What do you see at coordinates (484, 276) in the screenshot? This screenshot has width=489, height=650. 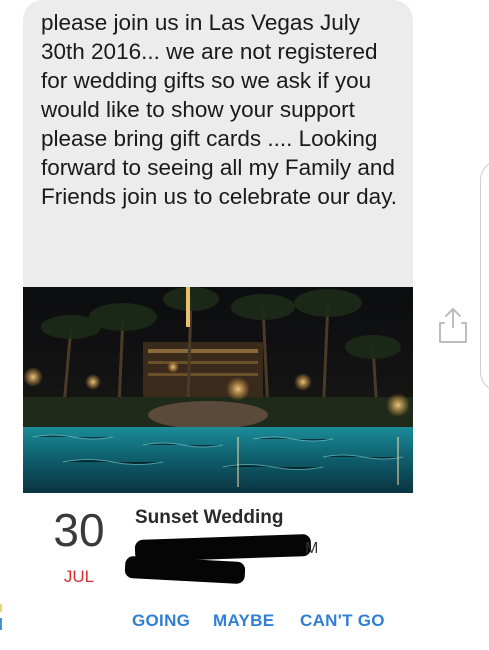 I see `panel-edge` at bounding box center [484, 276].